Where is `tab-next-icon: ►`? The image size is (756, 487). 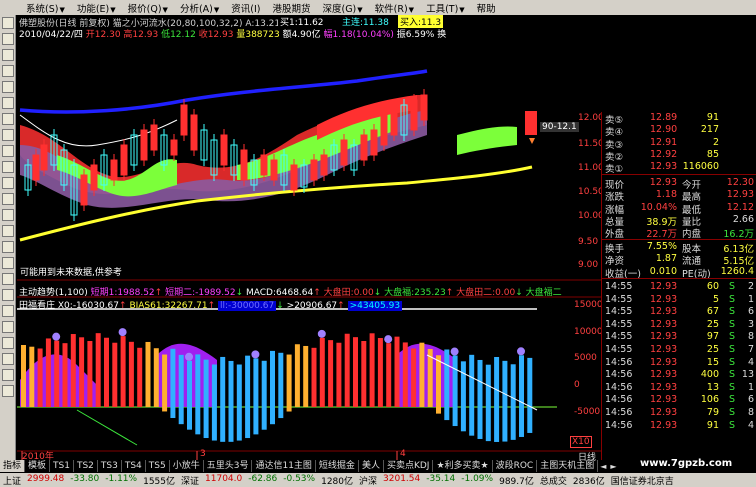 tab-next-icon: ► is located at coordinates (613, 466).